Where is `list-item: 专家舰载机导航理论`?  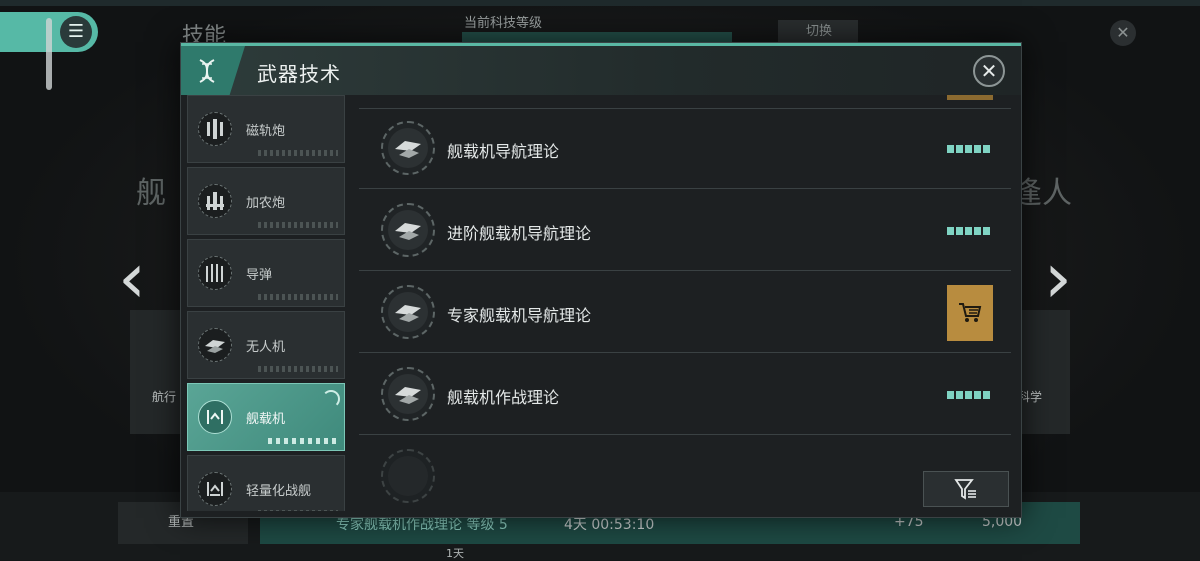 list-item: 专家舰载机导航理论 is located at coordinates (685, 313).